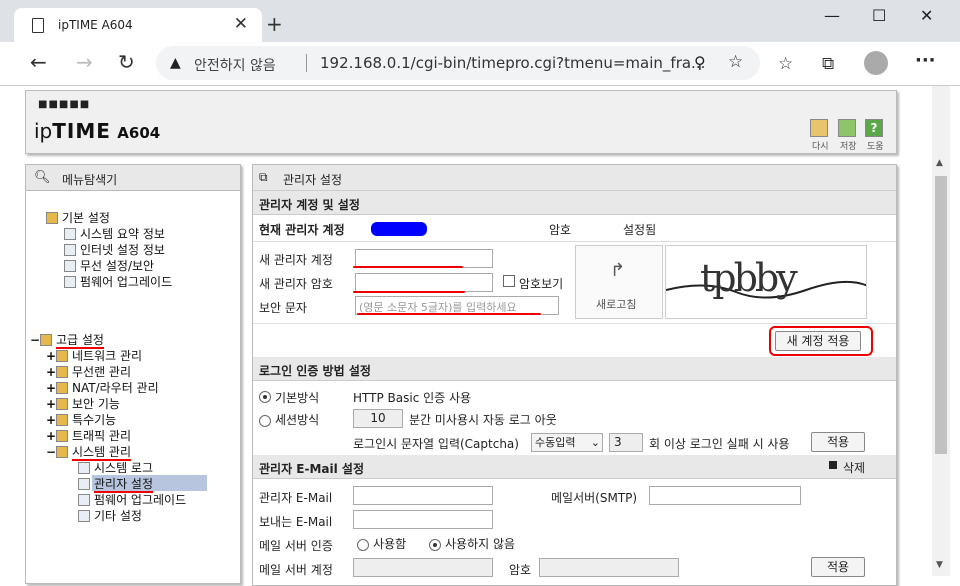 This screenshot has width=960, height=586. What do you see at coordinates (941, 315) in the screenshot?
I see `scrollbar-thumb` at bounding box center [941, 315].